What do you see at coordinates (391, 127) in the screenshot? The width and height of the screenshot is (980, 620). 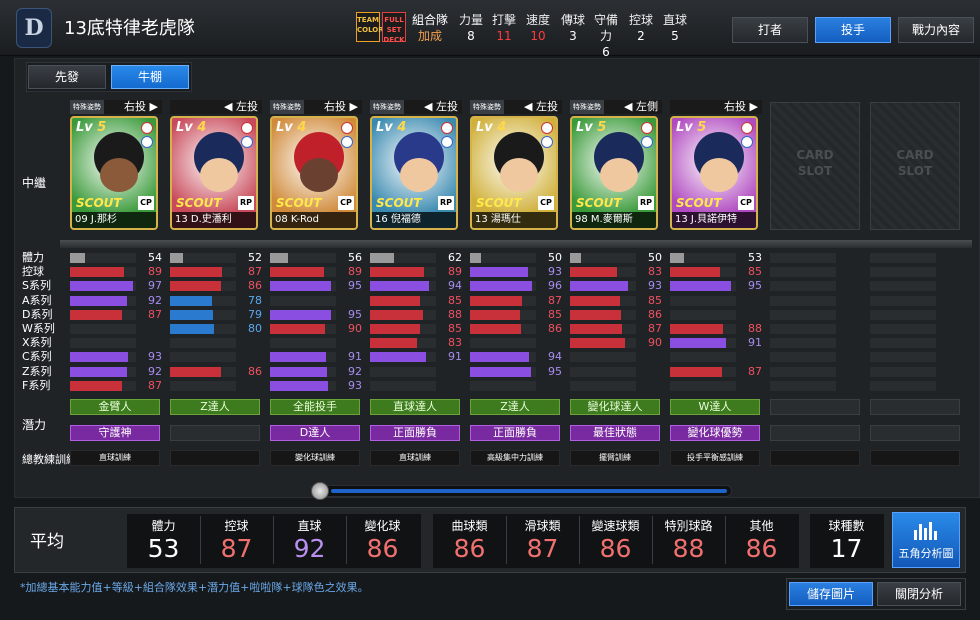 I see `card-level: Lv 4` at bounding box center [391, 127].